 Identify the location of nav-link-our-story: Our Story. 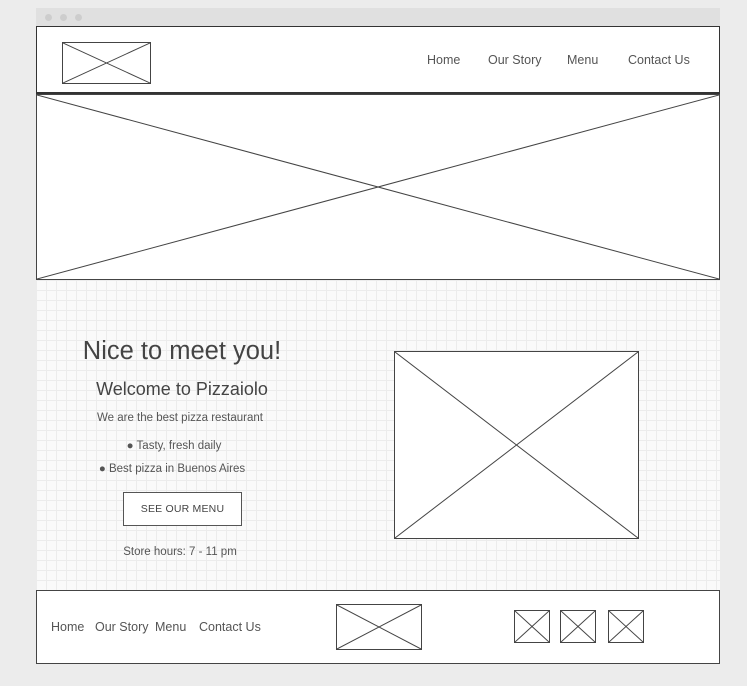
(515, 60).